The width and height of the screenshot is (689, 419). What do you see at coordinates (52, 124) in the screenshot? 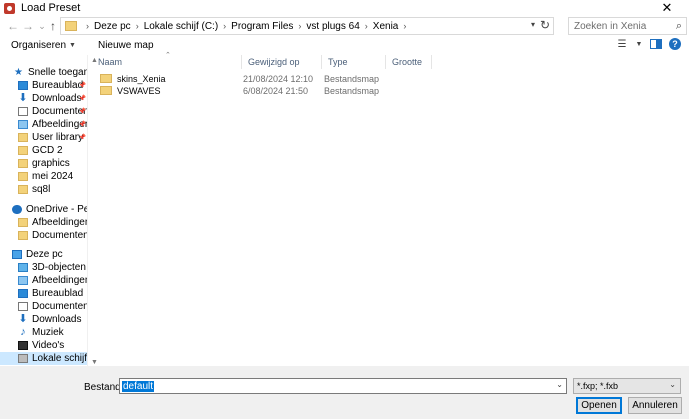
I see `sidebar-item: Afbeeldingen 📌` at bounding box center [52, 124].